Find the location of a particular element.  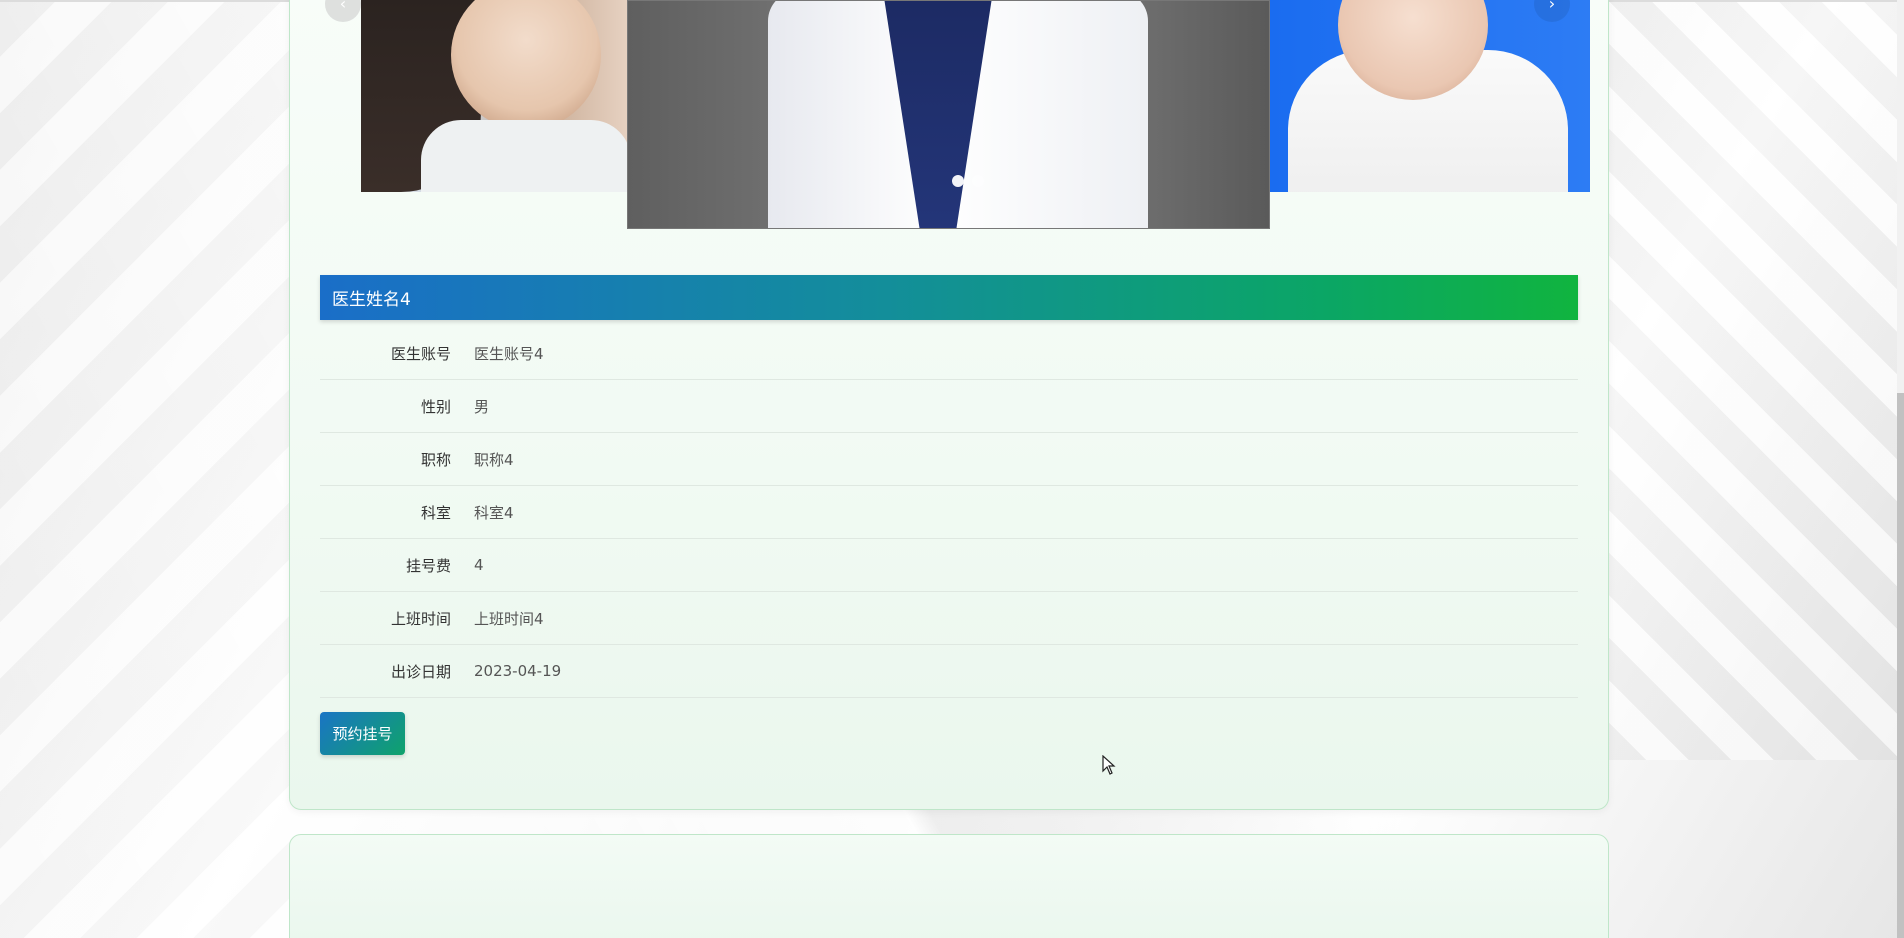

page-scrollbar is located at coordinates (1900, 469).